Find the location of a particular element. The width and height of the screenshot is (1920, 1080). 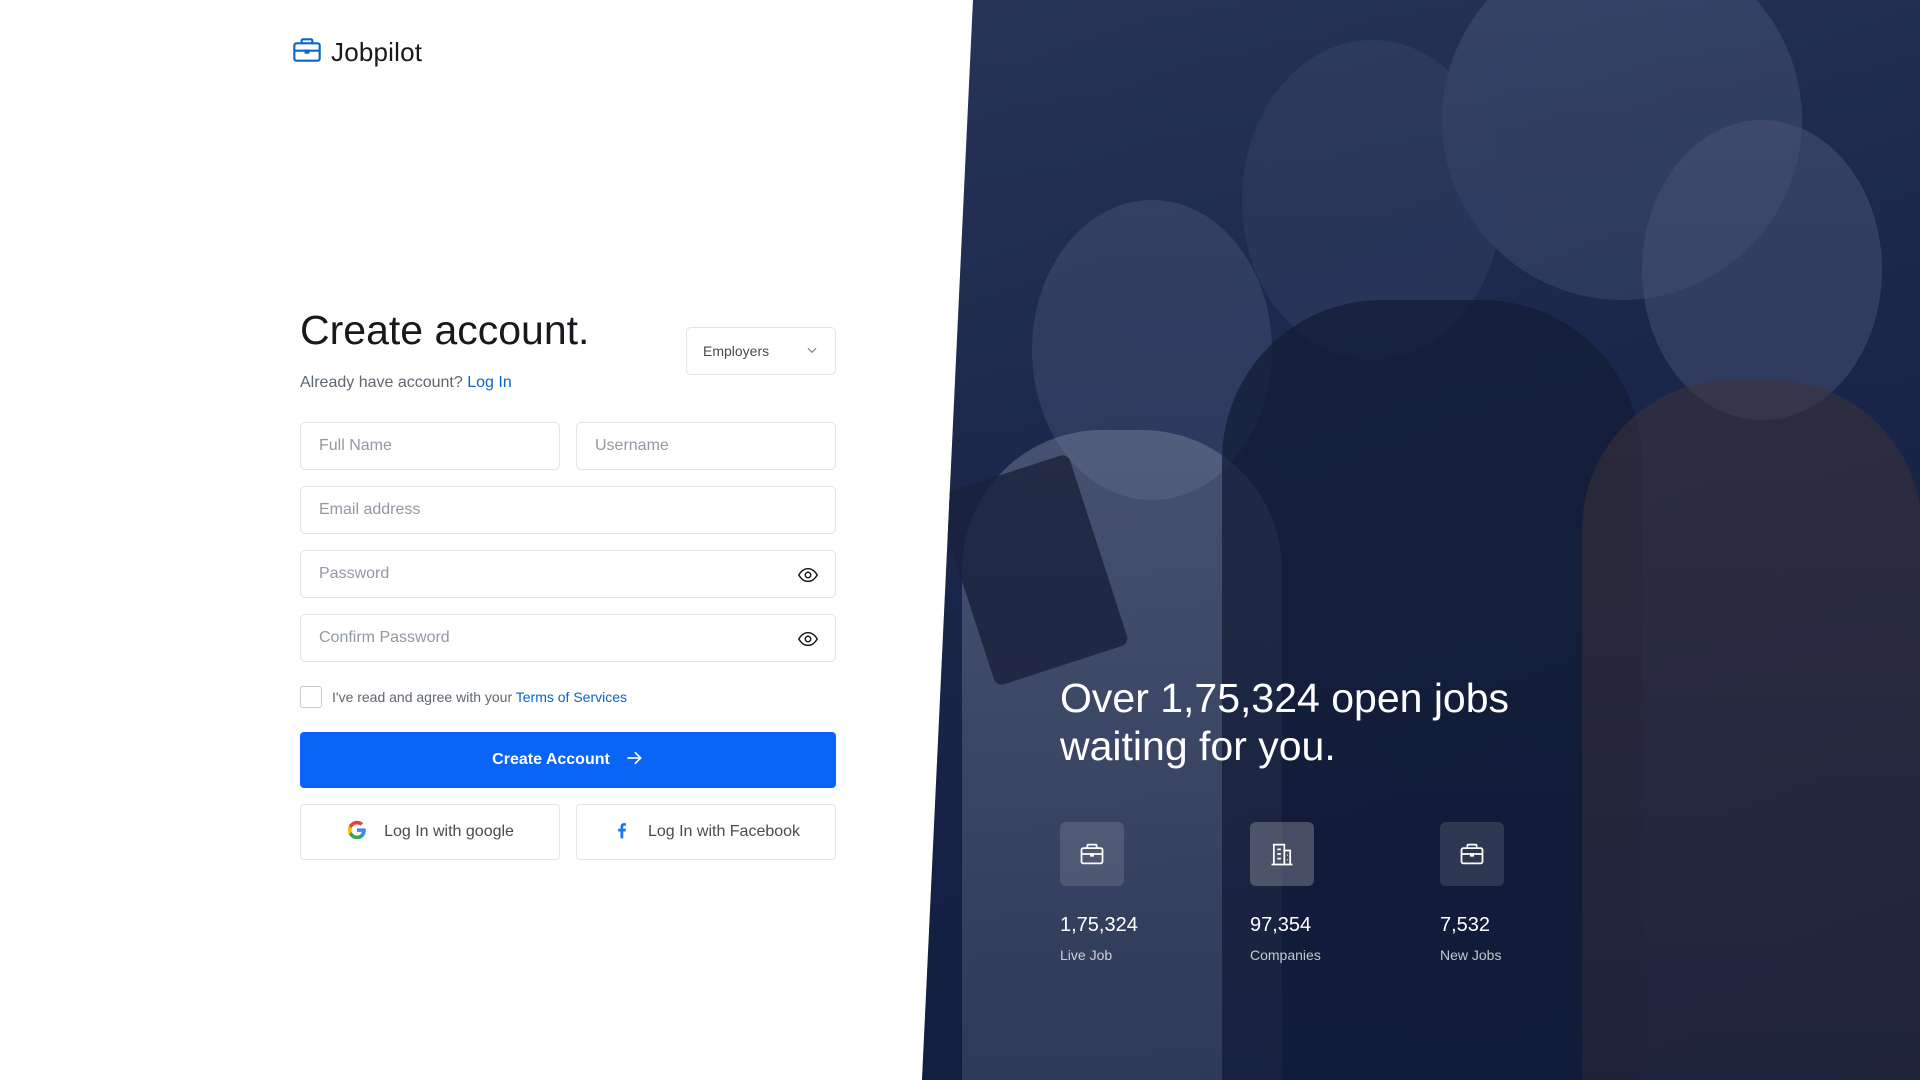

full-name-field is located at coordinates (430, 446).